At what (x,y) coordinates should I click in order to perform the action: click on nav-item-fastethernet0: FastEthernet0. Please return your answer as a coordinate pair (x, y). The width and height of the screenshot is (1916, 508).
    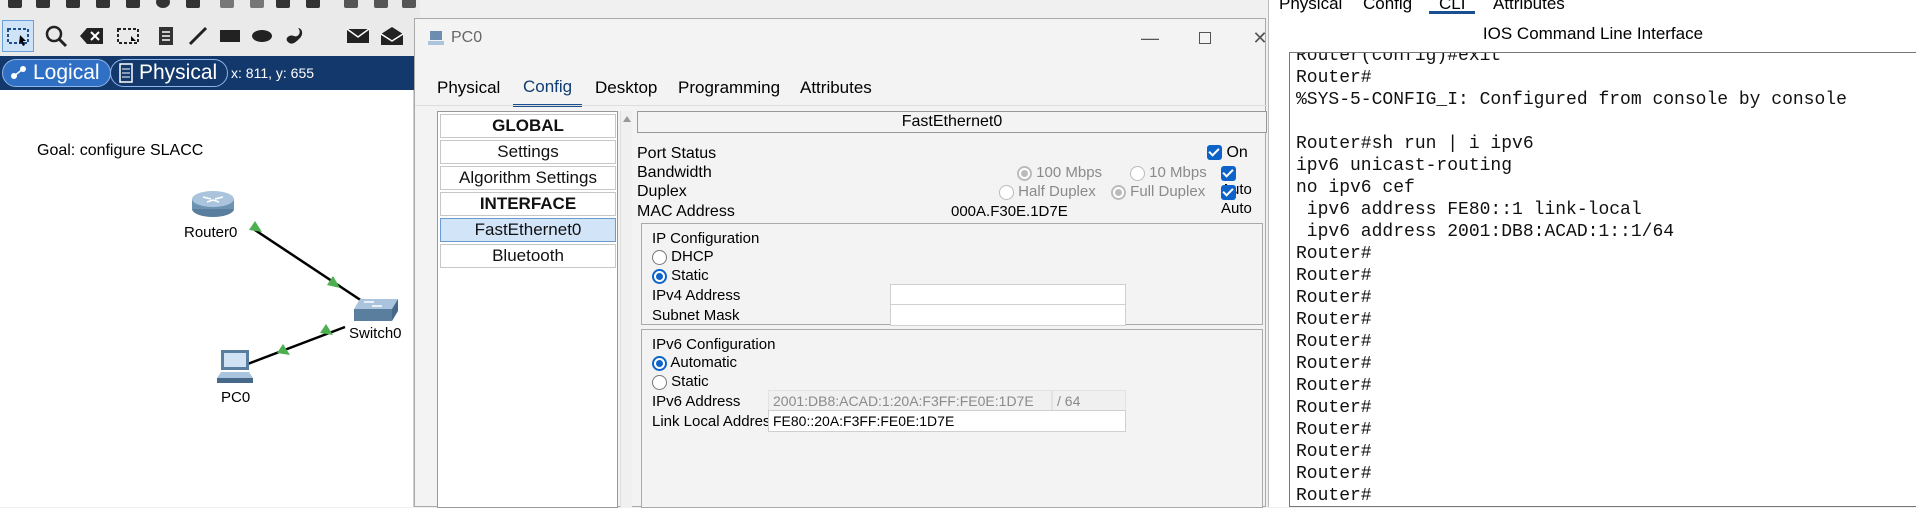
    Looking at the image, I should click on (528, 230).